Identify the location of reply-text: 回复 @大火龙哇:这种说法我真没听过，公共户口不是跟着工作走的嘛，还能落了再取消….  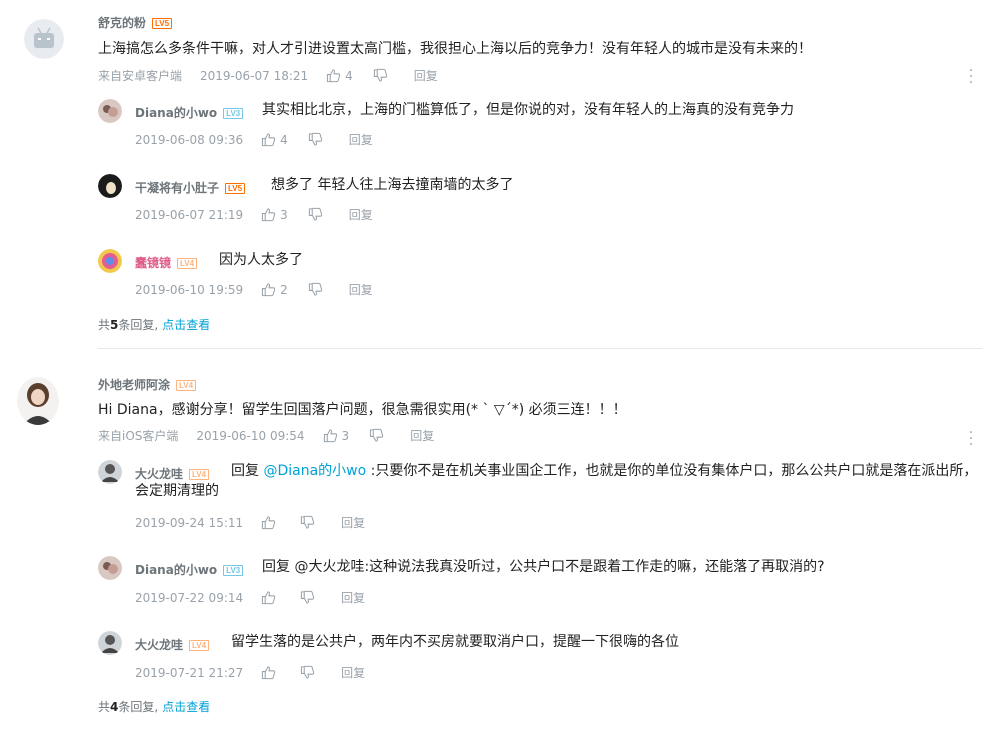
(543, 567).